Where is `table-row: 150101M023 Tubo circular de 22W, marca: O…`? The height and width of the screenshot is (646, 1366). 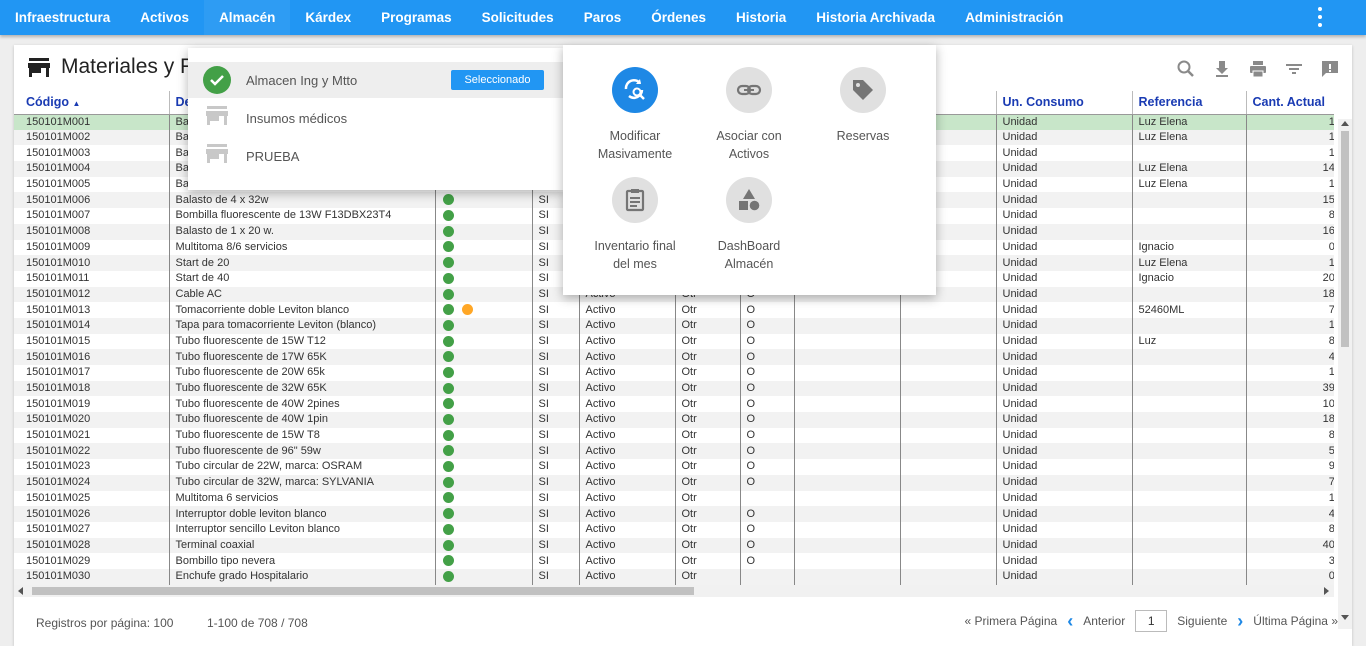 table-row: 150101M023 Tubo circular de 22W, marca: O… is located at coordinates (674, 467).